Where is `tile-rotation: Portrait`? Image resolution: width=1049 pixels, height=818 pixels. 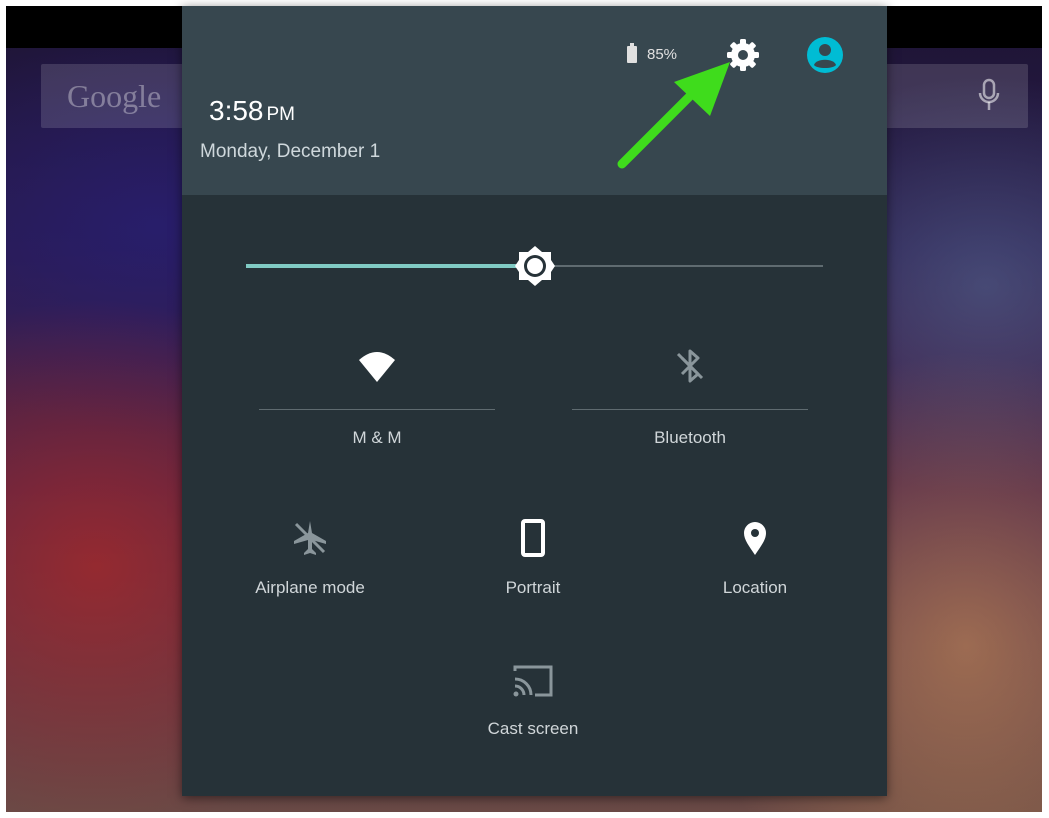 tile-rotation: Portrait is located at coordinates (533, 568).